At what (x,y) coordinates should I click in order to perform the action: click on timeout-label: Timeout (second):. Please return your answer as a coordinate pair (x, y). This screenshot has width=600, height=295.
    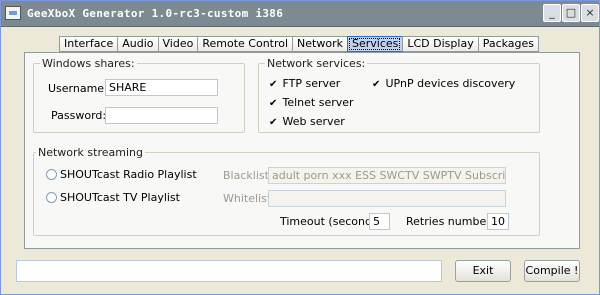
    Looking at the image, I should click on (330, 221).